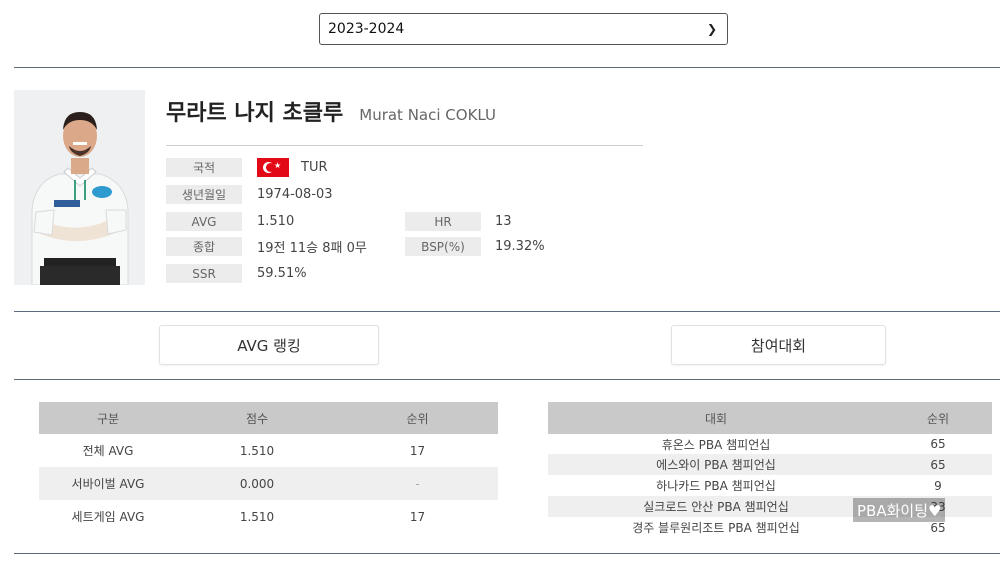  What do you see at coordinates (276, 221) in the screenshot?
I see `avg-value: 1.510` at bounding box center [276, 221].